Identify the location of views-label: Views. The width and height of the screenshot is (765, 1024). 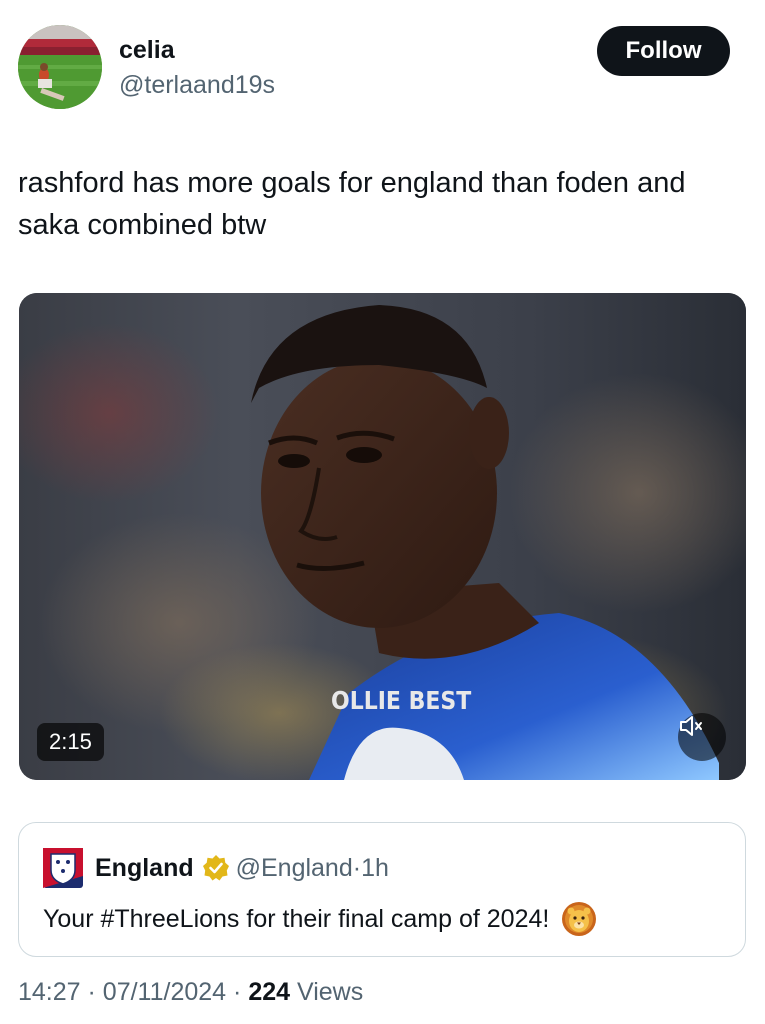
(330, 992).